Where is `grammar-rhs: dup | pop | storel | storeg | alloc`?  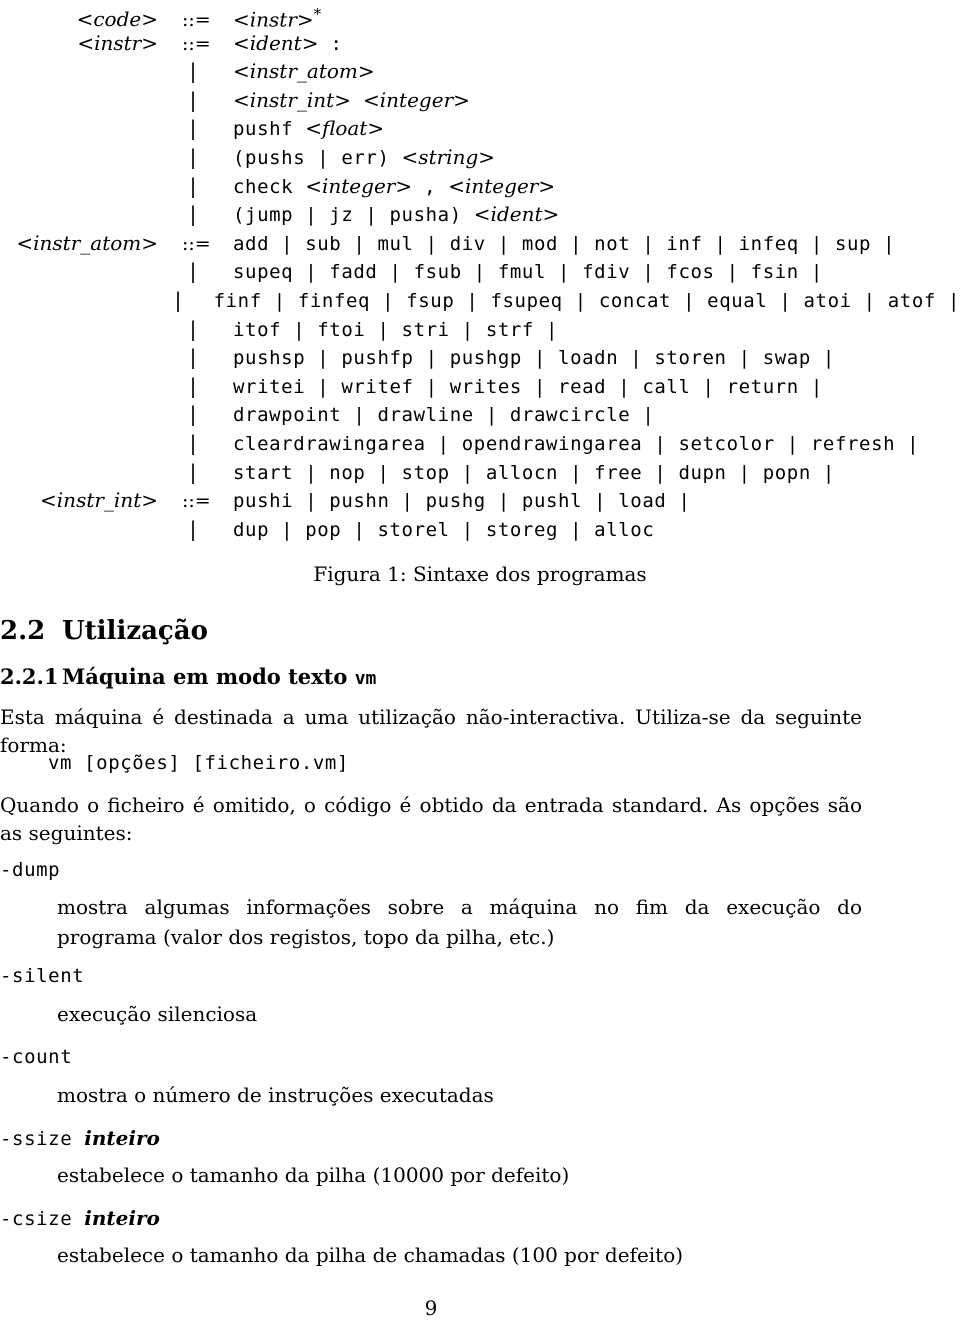 grammar-rhs: dup | pop | storel | storeg | alloc is located at coordinates (444, 529).